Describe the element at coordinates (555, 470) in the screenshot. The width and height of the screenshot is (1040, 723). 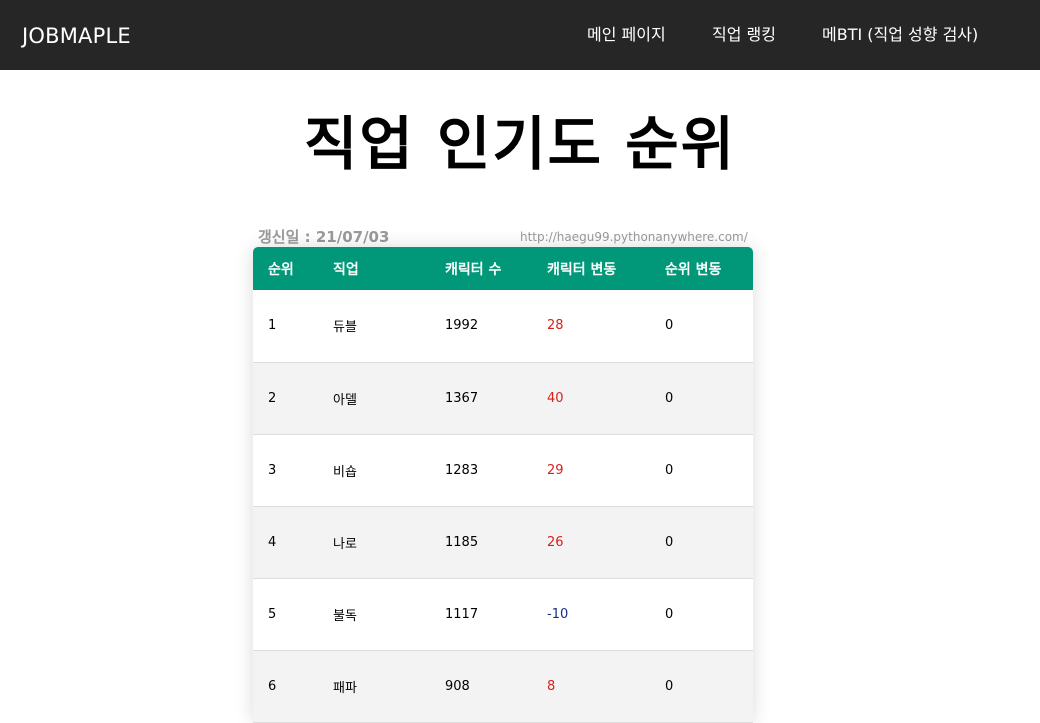
I see `character-change-cell: 29` at that location.